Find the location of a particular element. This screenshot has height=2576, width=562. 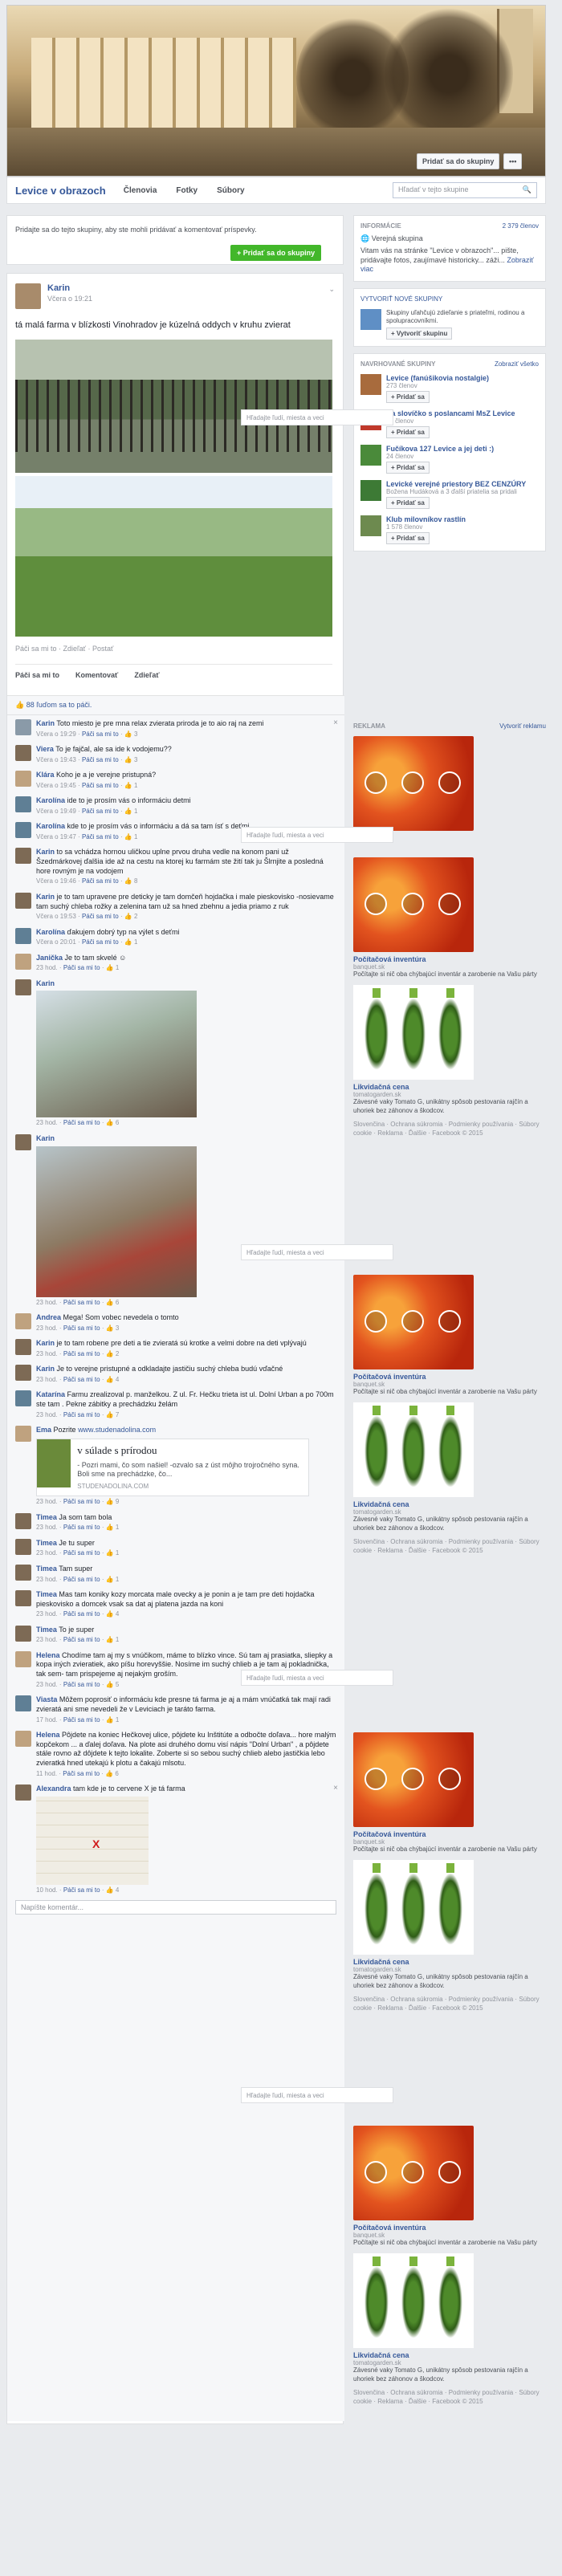

comment-author: Viera is located at coordinates (45, 749).